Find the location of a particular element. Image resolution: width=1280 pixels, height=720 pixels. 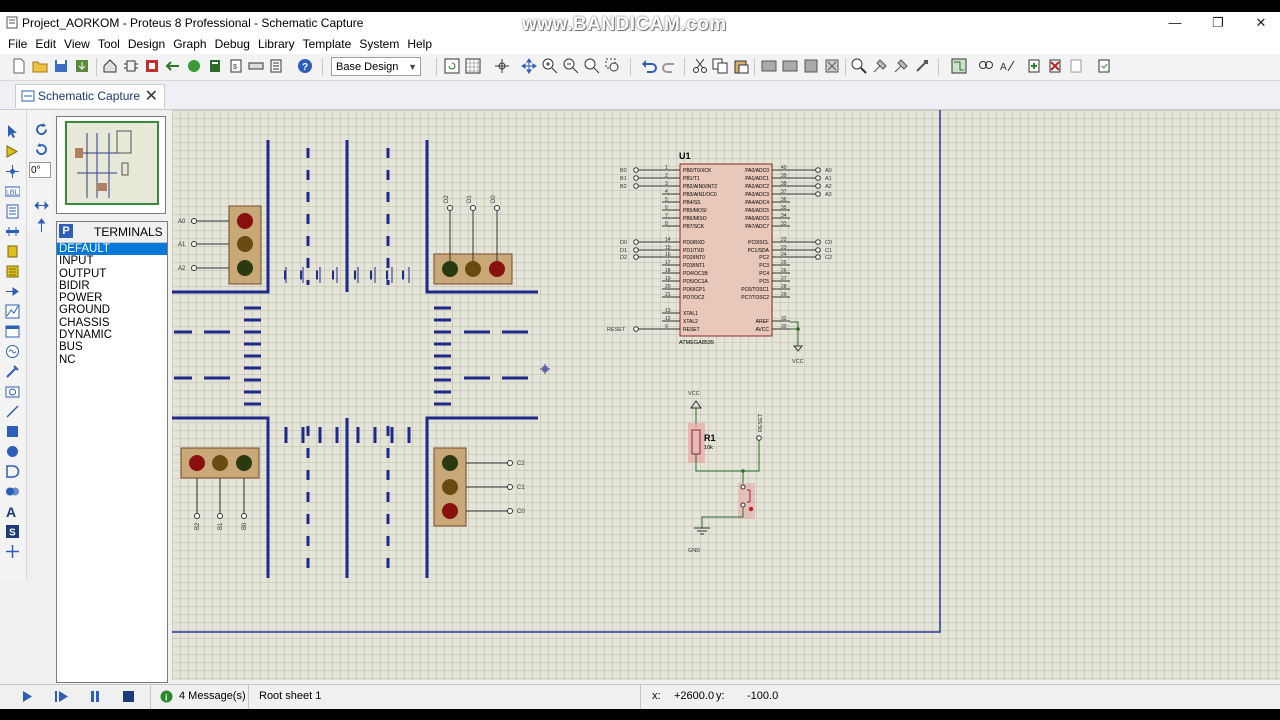

home-icon is located at coordinates (110, 66).